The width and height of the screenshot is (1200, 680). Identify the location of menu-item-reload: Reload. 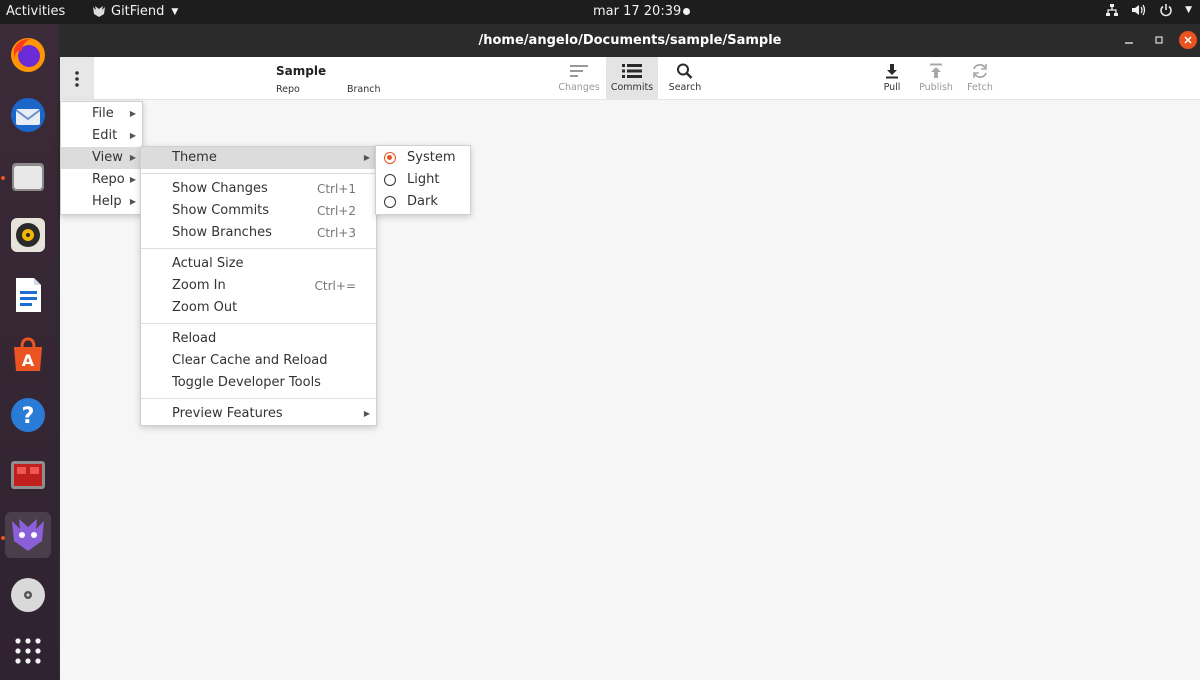
(258, 339).